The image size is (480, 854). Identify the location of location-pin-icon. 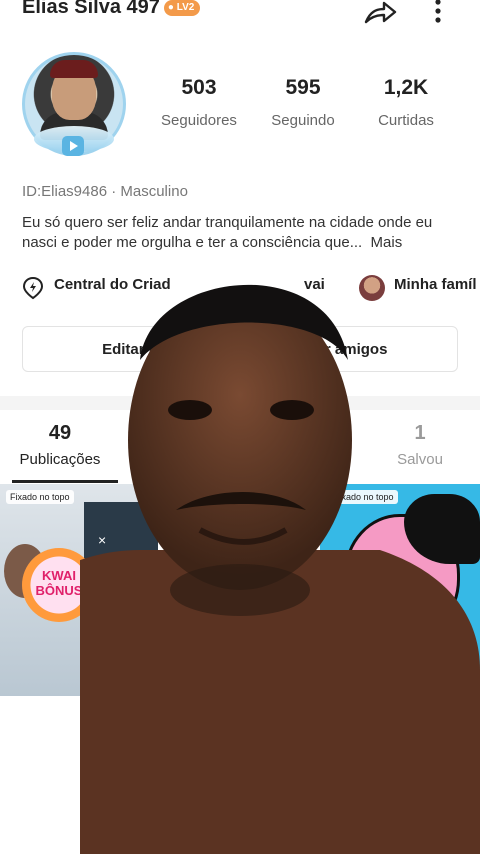
(33, 288).